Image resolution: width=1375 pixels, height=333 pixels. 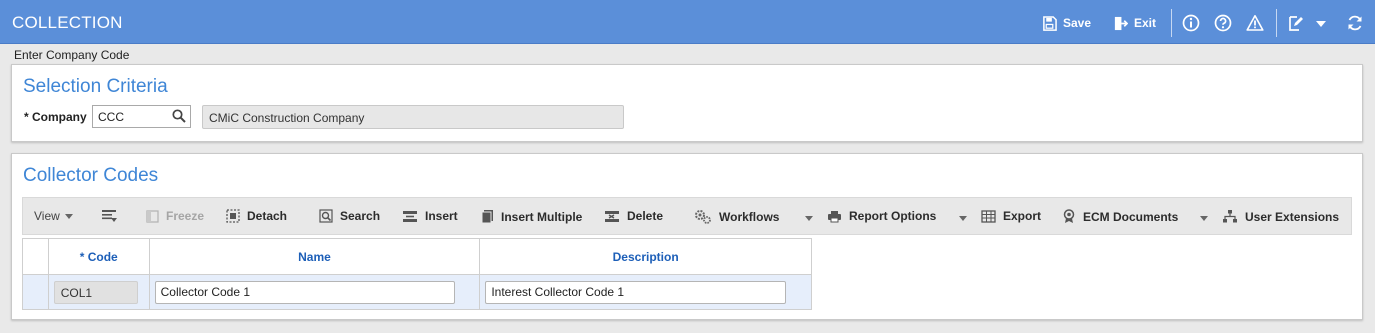 What do you see at coordinates (413, 117) in the screenshot?
I see `company-name-display: CMiC Construction Company` at bounding box center [413, 117].